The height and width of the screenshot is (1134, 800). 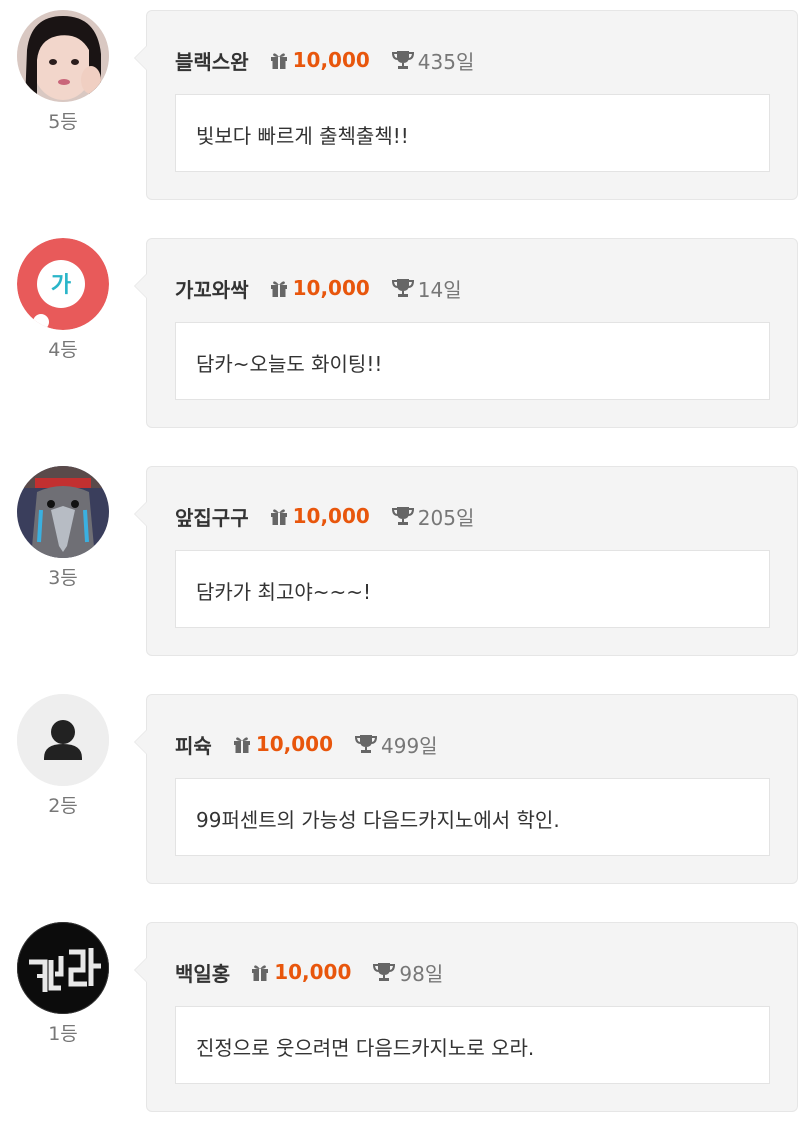 I want to click on message-box: 빛보다 빠르게 출첵출첵!!, so click(x=472, y=133).